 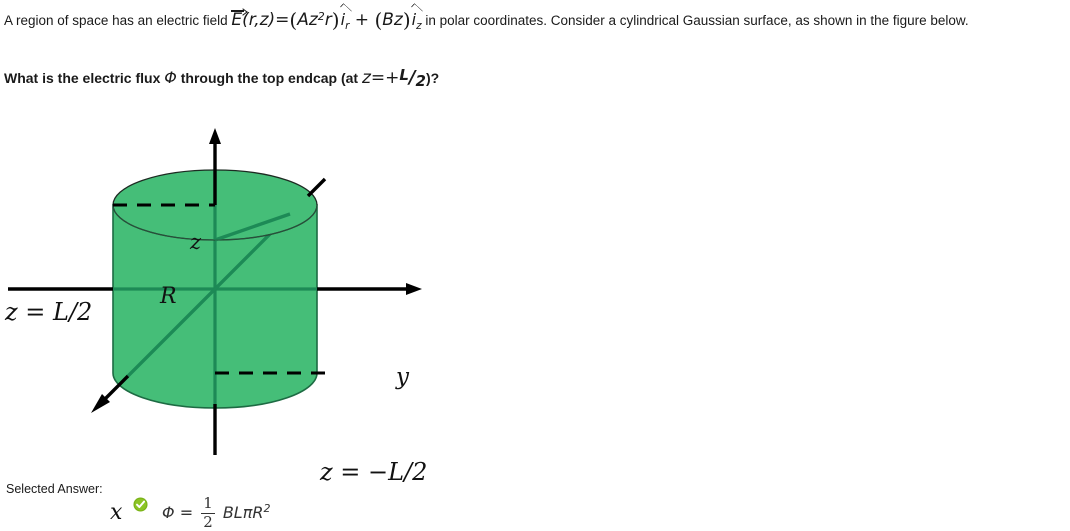 I want to click on selected-answer-row: Selected Answer: Φ = 1 2 BLπR2, so click(x=204, y=504).